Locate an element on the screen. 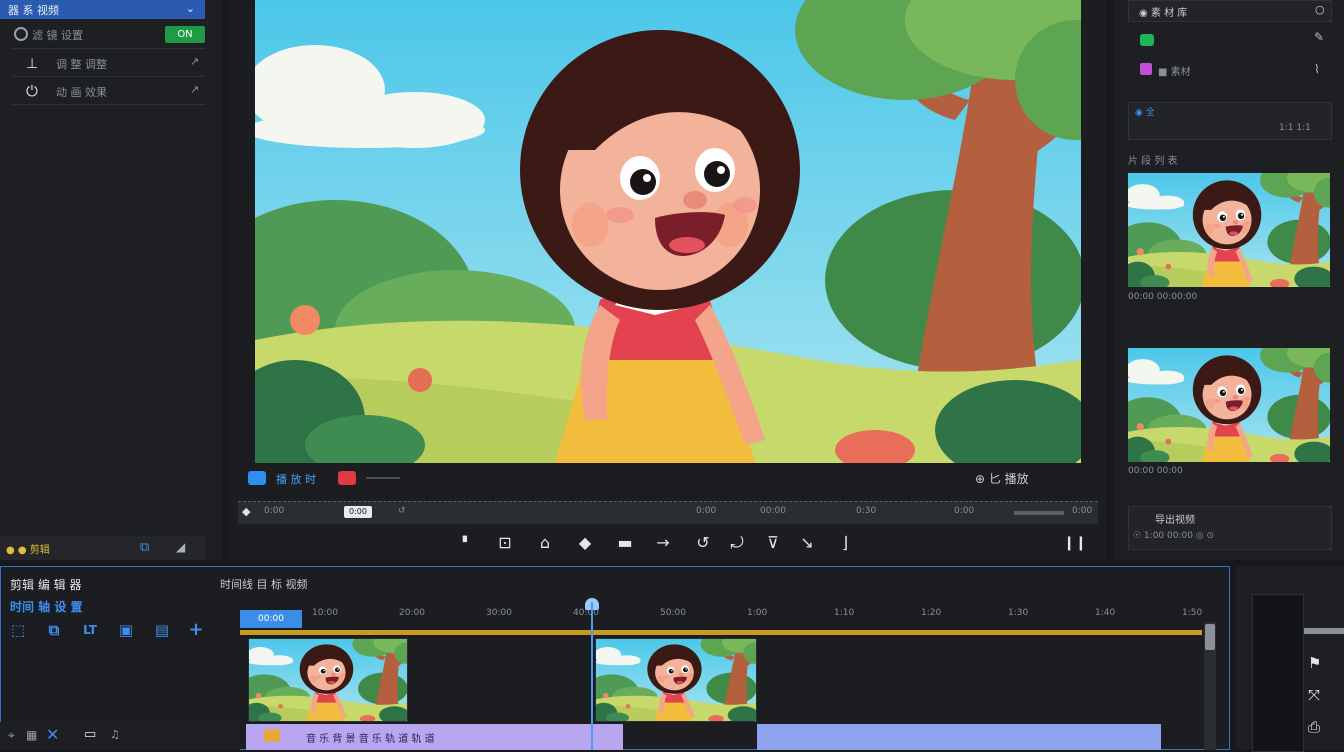 The width and height of the screenshot is (1344, 752). timeline-bottom-tools: ⌖ ▦ ✕ ▭ ♫ is located at coordinates (120, 736).